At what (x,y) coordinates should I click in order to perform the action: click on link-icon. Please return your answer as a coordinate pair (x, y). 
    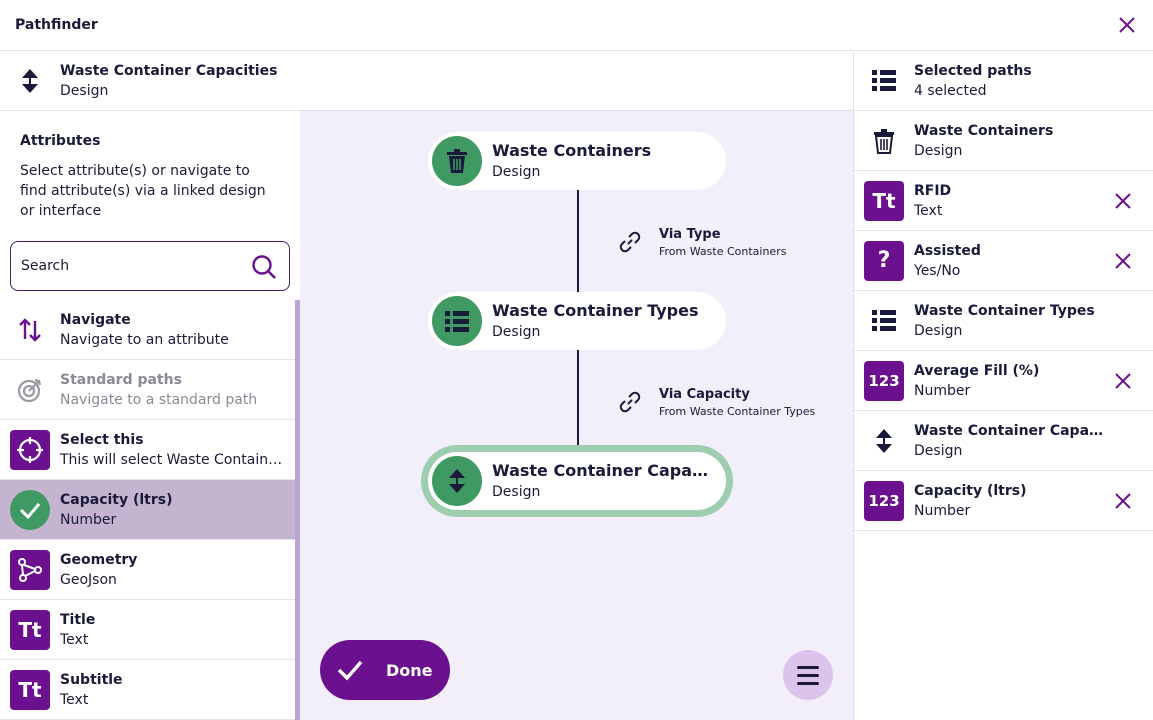
    Looking at the image, I should click on (630, 242).